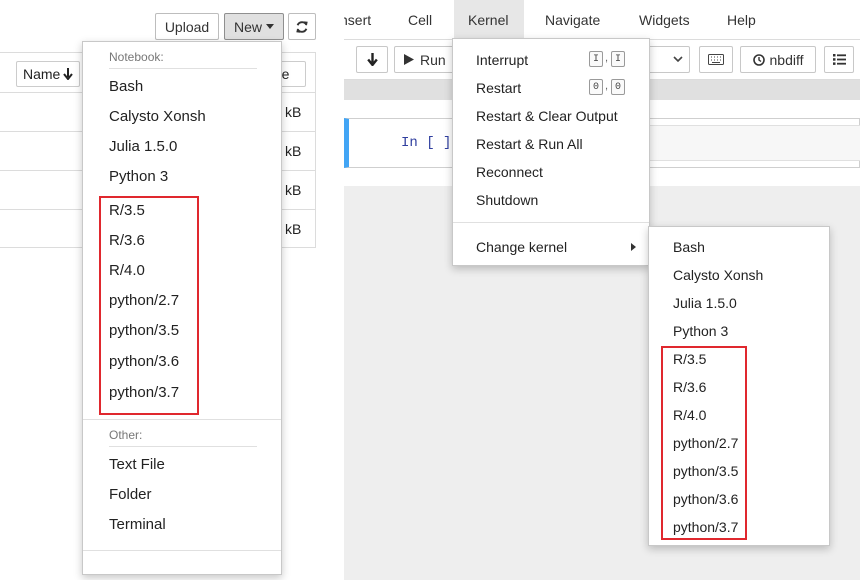  Describe the element at coordinates (409, 59) in the screenshot. I see `play-icon` at that location.